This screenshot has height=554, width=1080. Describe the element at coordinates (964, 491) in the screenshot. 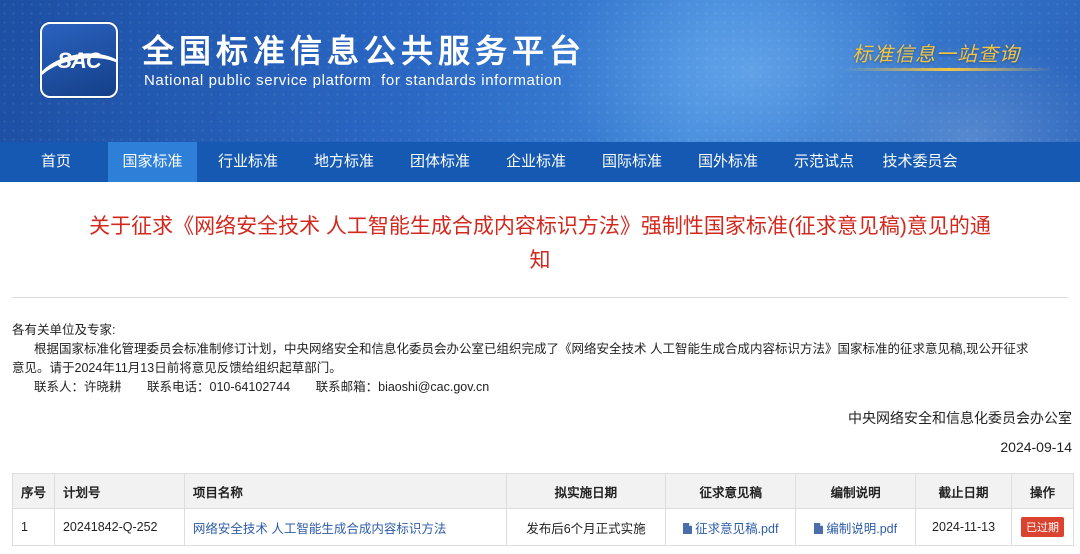

I see `col-header-deadline: 截止日期` at that location.